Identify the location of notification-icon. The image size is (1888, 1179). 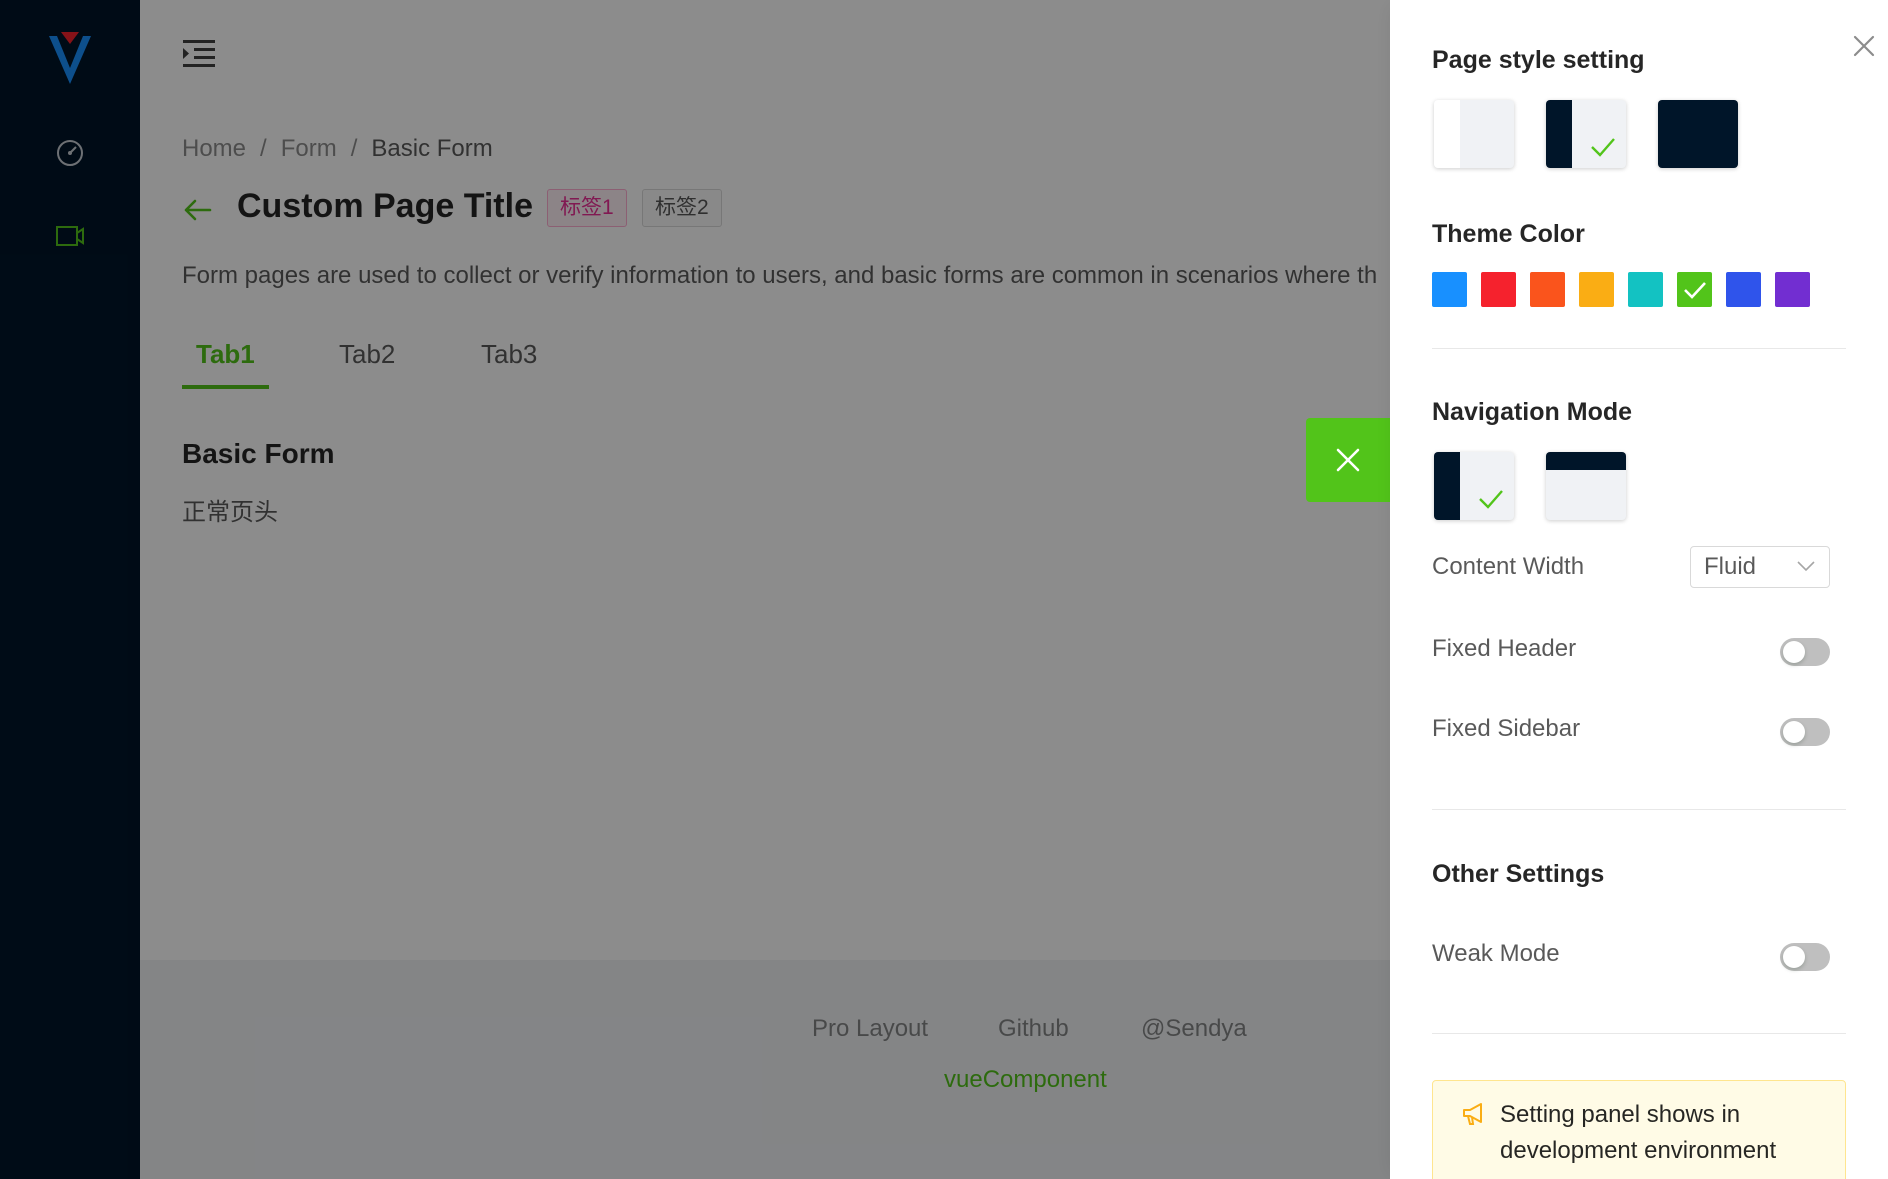
(1472, 1114).